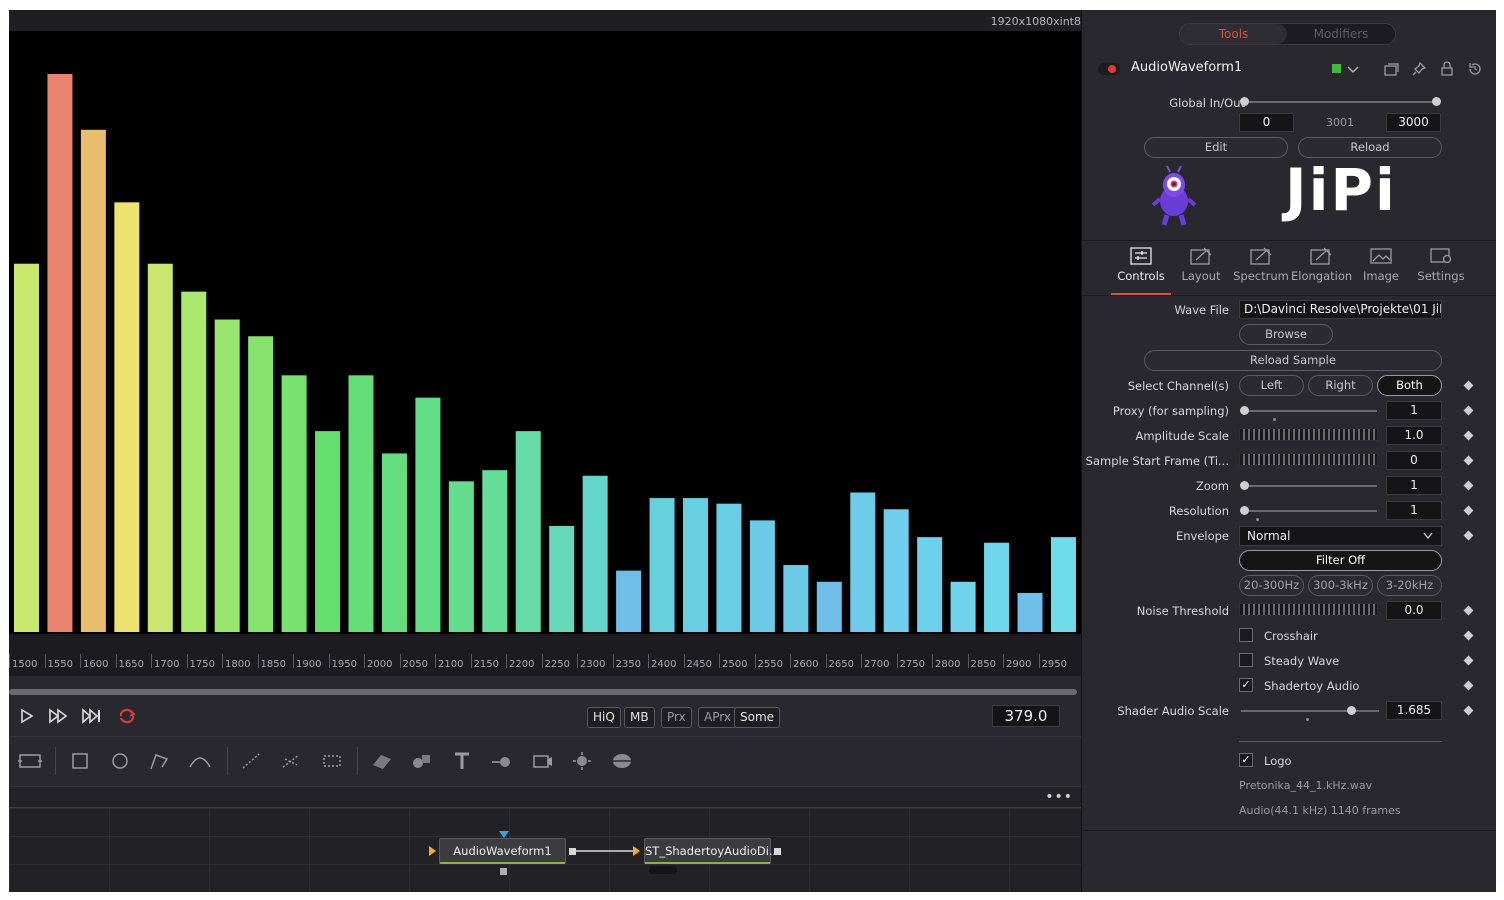  What do you see at coordinates (582, 761) in the screenshot?
I see `light-3d-icon` at bounding box center [582, 761].